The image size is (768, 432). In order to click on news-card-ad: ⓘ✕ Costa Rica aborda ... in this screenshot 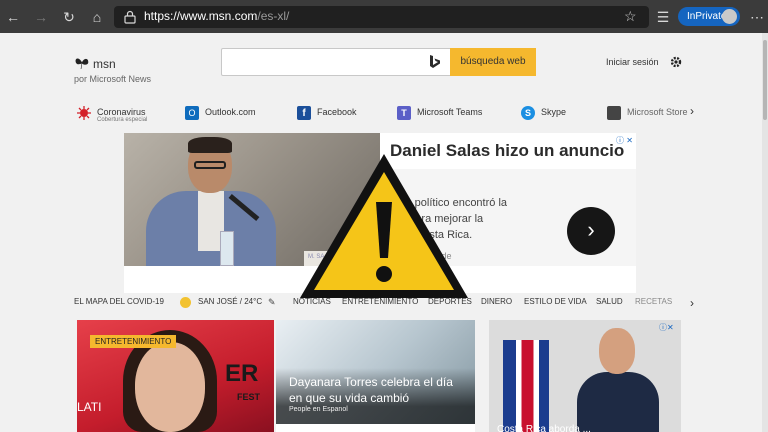, I will do `click(585, 376)`.